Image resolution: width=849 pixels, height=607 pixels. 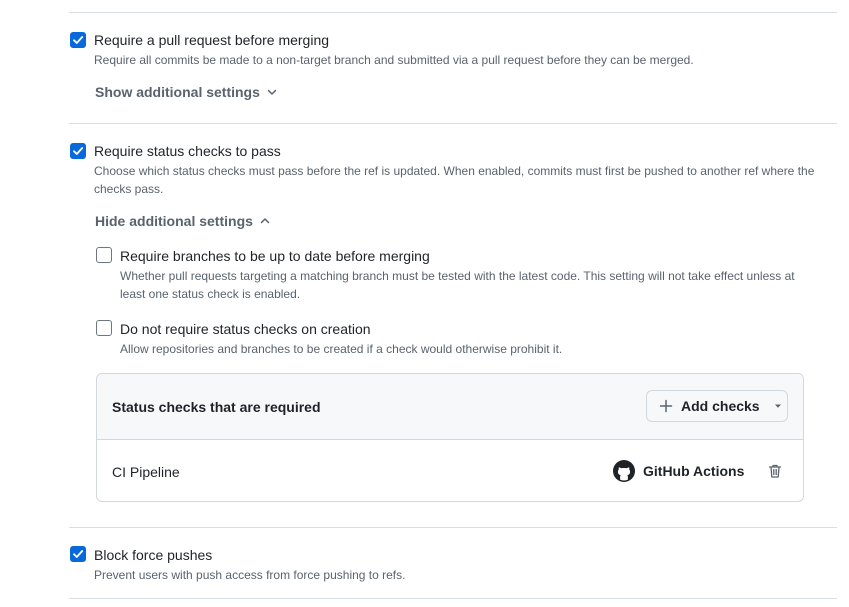 I want to click on chevron-down-icon, so click(x=272, y=92).